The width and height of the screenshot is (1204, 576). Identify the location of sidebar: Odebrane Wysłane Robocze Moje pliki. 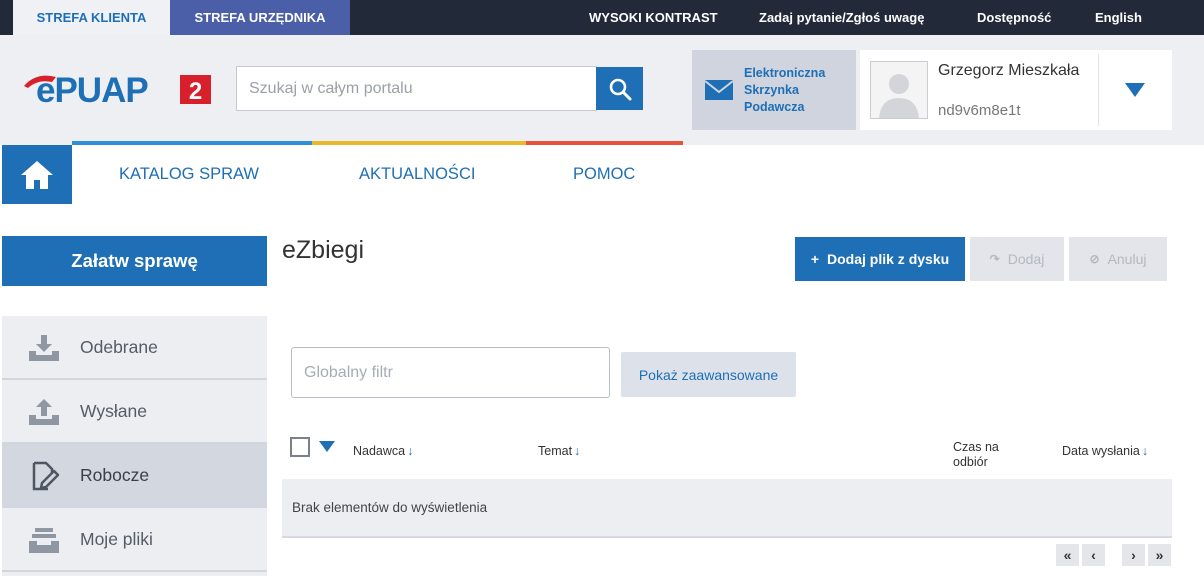
(134, 446).